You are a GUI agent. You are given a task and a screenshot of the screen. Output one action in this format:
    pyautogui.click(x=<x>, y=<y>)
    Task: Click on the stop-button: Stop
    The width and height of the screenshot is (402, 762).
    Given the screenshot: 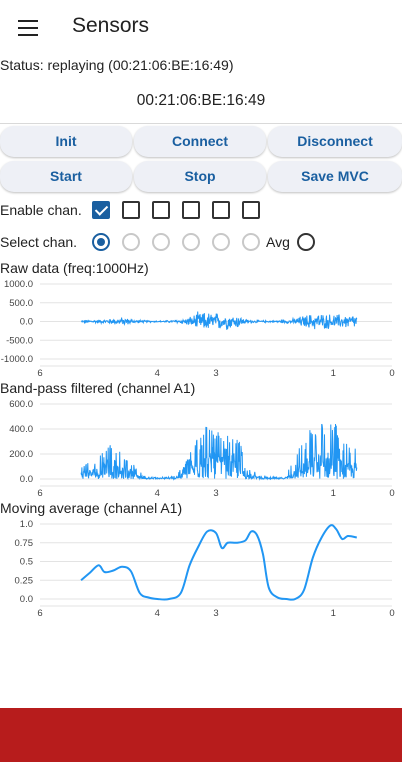 What is the action you would take?
    pyautogui.click(x=200, y=176)
    